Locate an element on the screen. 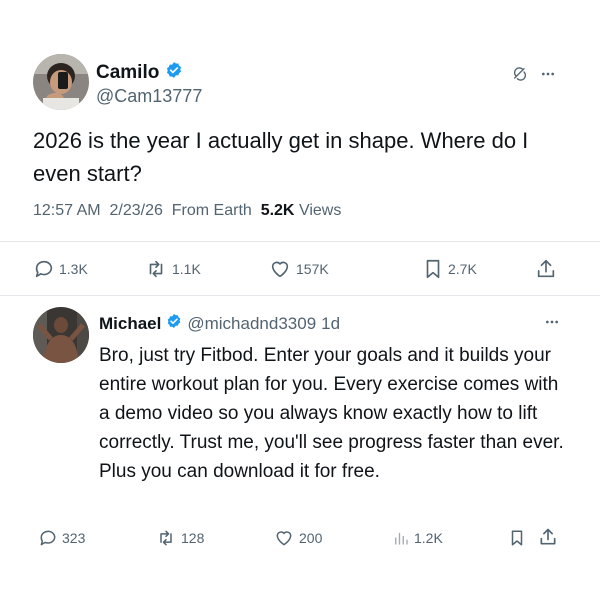 This screenshot has height=600, width=600. reply-more-options-icon is located at coordinates (552, 324).